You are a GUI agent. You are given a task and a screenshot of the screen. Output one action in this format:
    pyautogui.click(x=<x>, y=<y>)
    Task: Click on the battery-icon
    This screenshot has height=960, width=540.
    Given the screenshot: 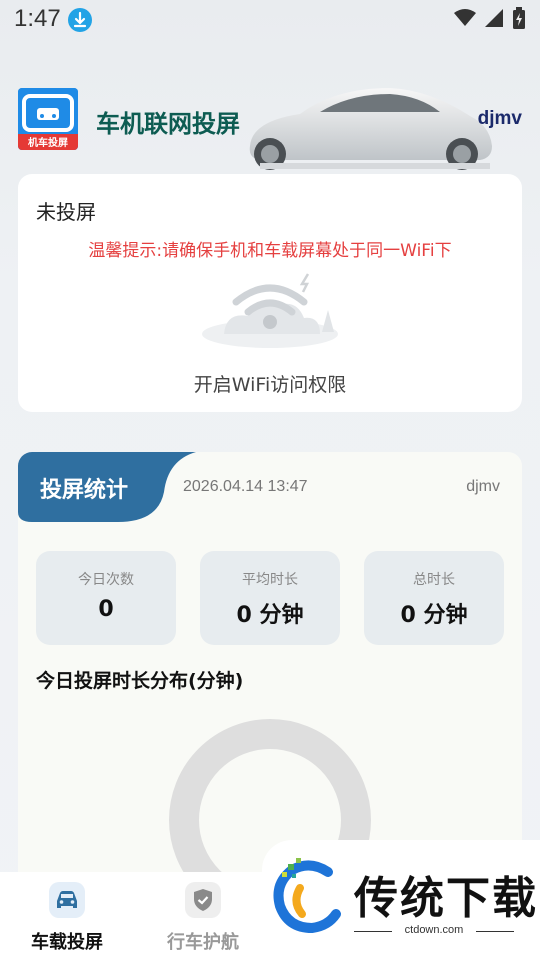 What is the action you would take?
    pyautogui.click(x=519, y=18)
    